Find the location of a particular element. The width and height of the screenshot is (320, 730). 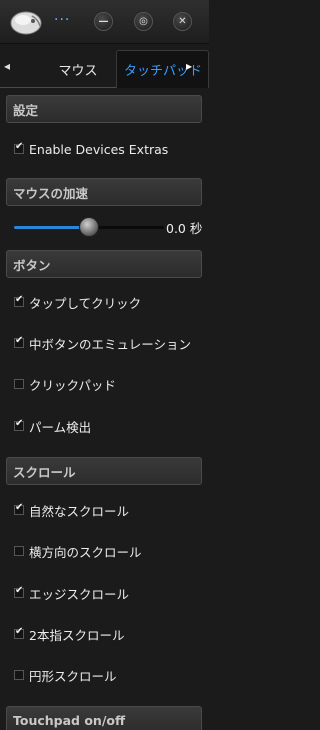

acceleration-value: 0.0 秒 is located at coordinates (184, 228).